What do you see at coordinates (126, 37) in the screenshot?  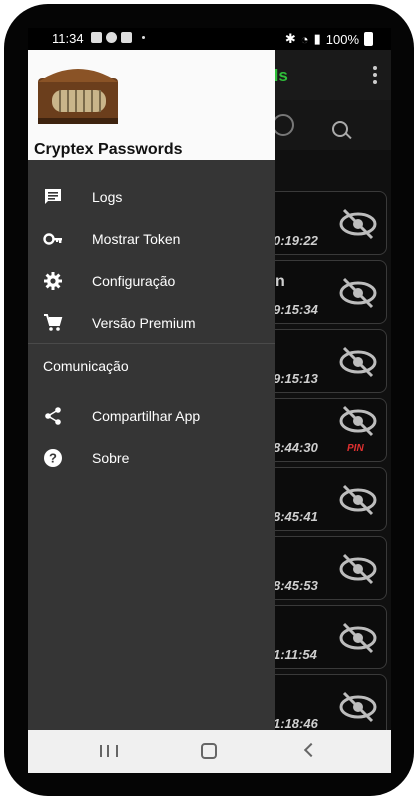 I see `card-notification-icon` at bounding box center [126, 37].